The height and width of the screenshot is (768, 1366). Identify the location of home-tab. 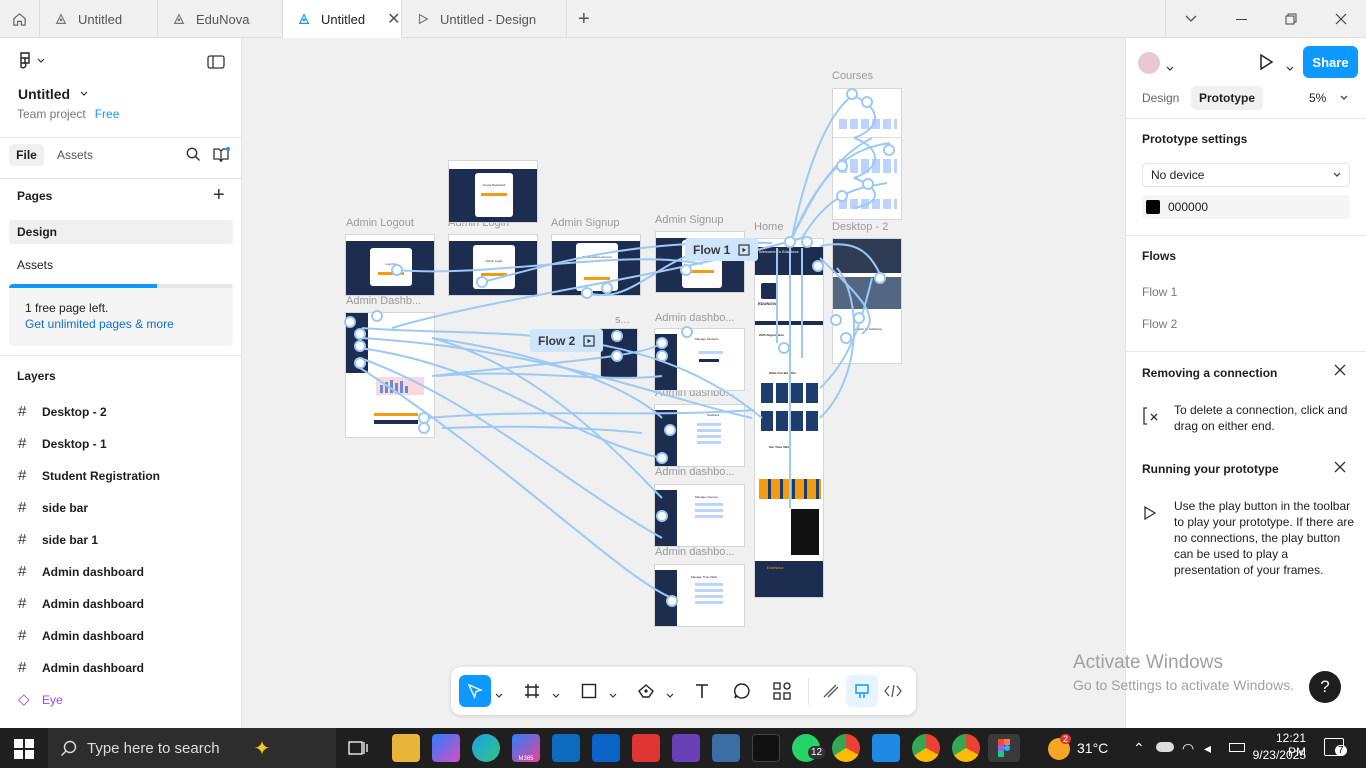
(20, 19).